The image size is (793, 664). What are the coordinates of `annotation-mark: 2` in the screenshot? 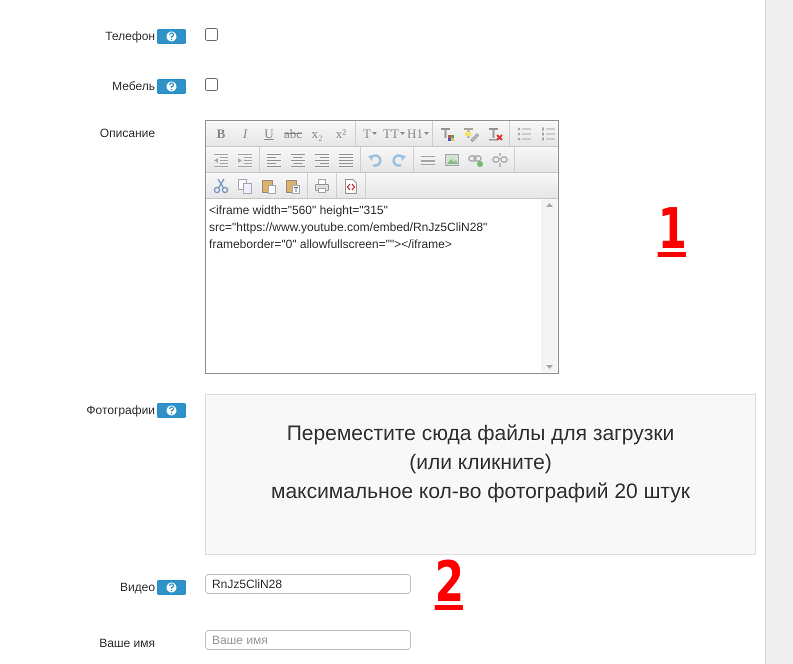 It's located at (448, 583).